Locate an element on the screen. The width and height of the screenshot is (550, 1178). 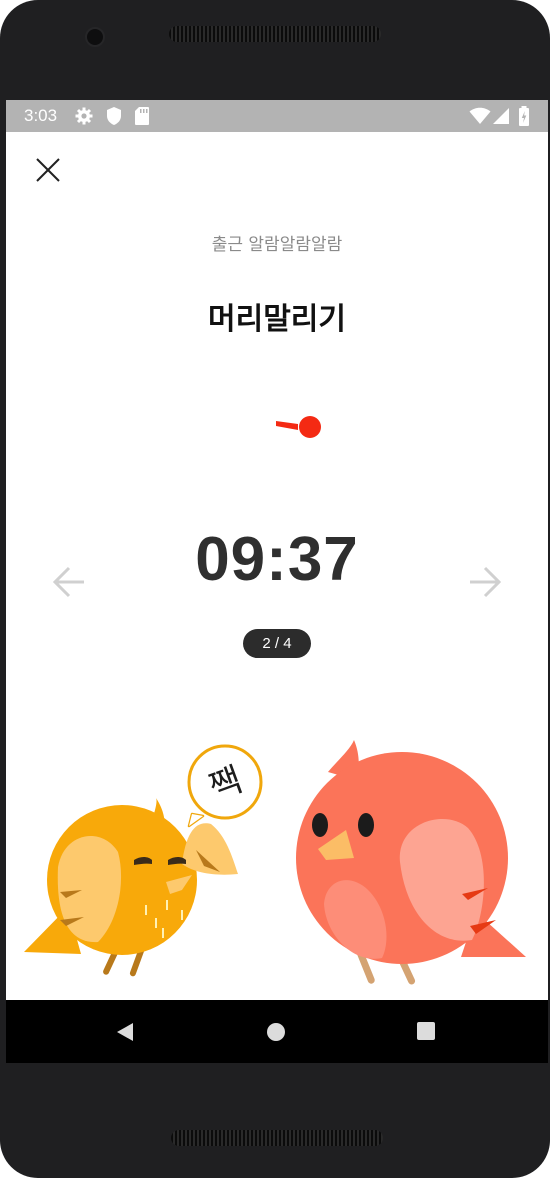
arrow-right-icon is located at coordinates (486, 582).